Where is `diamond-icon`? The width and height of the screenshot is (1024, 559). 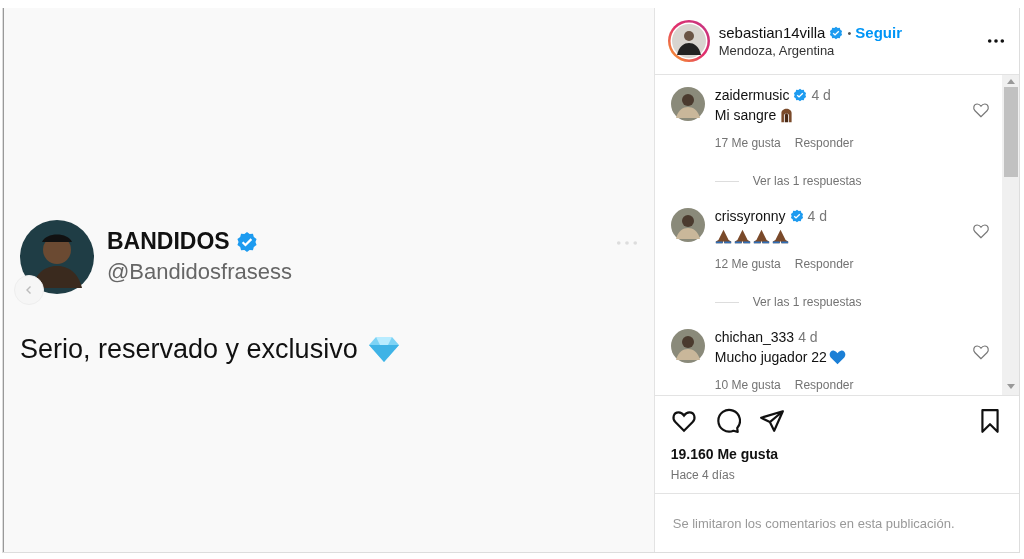
diamond-icon is located at coordinates (383, 349).